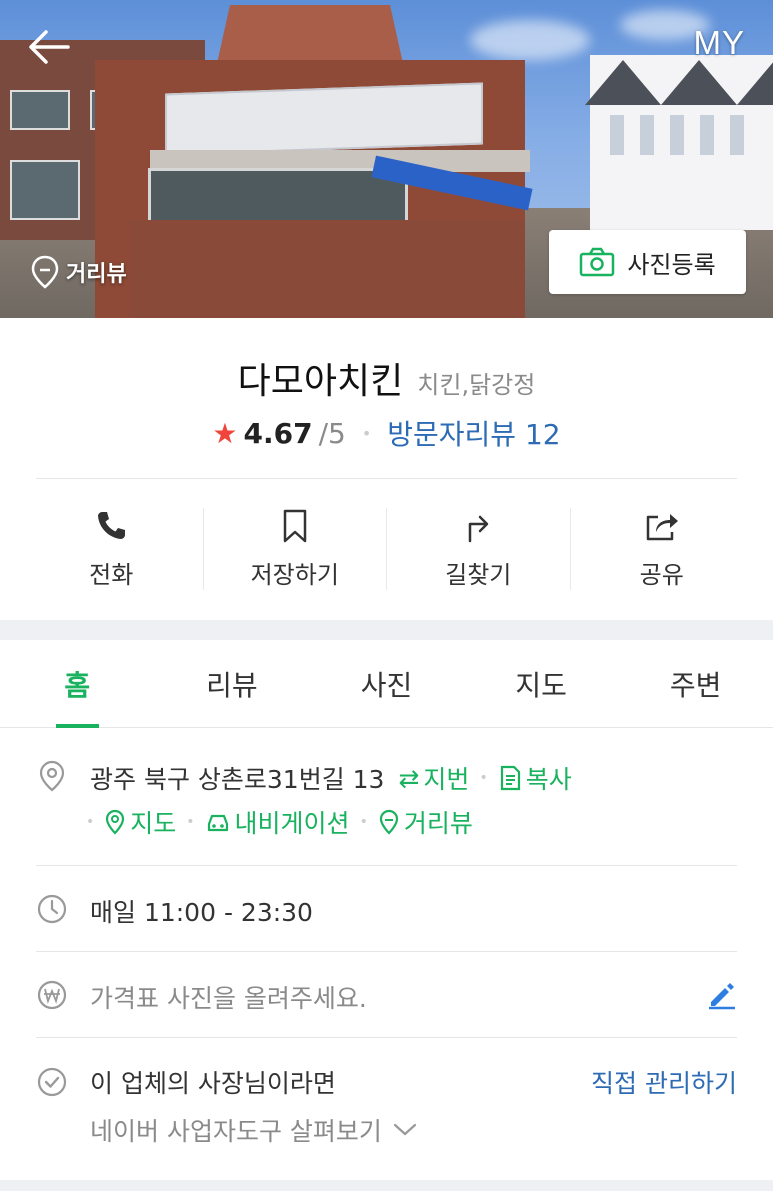  Describe the element at coordinates (386, 433) in the screenshot. I see `rating-row: ★ 4.67/5 • 방문자리뷰 12` at that location.